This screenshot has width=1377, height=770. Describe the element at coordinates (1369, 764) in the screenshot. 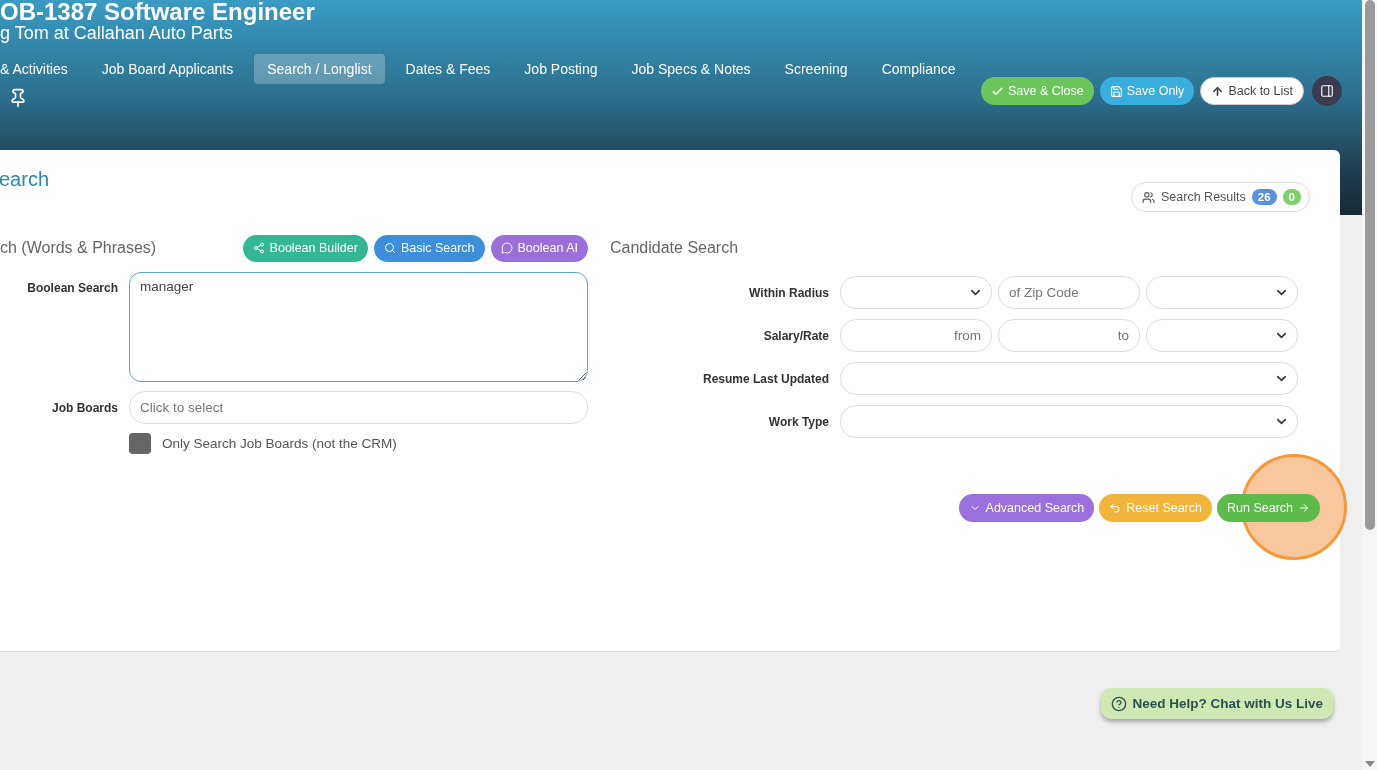

I see `scroll-down-icon` at that location.